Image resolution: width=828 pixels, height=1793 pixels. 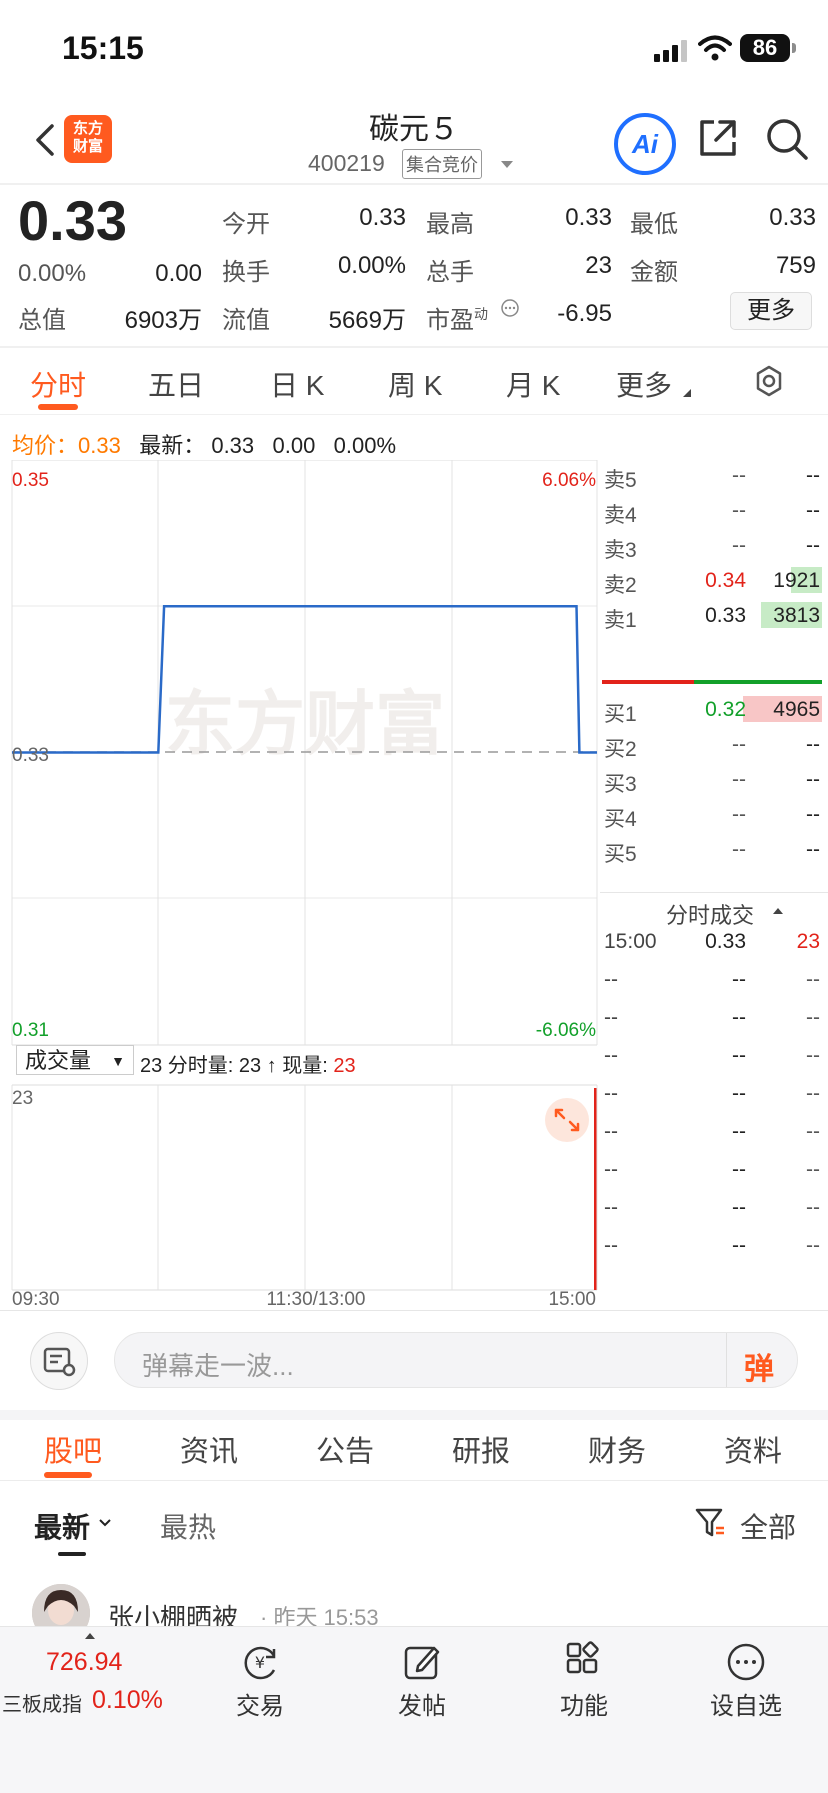 I want to click on current-price: 0.33, so click(x=72, y=220).